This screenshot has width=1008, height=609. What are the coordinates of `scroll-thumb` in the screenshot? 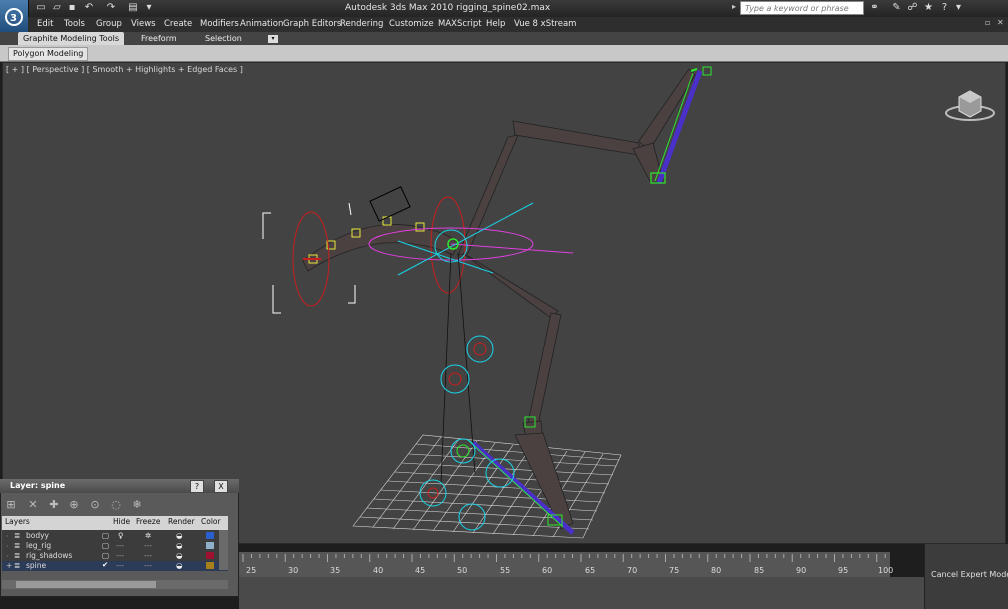 It's located at (86, 584).